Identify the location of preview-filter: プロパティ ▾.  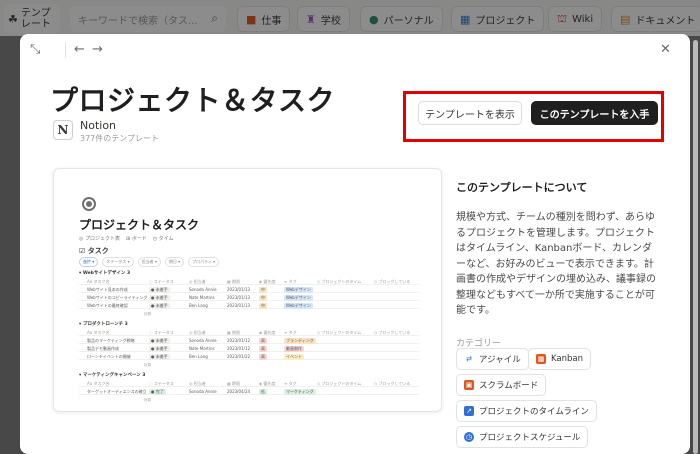
(204, 262).